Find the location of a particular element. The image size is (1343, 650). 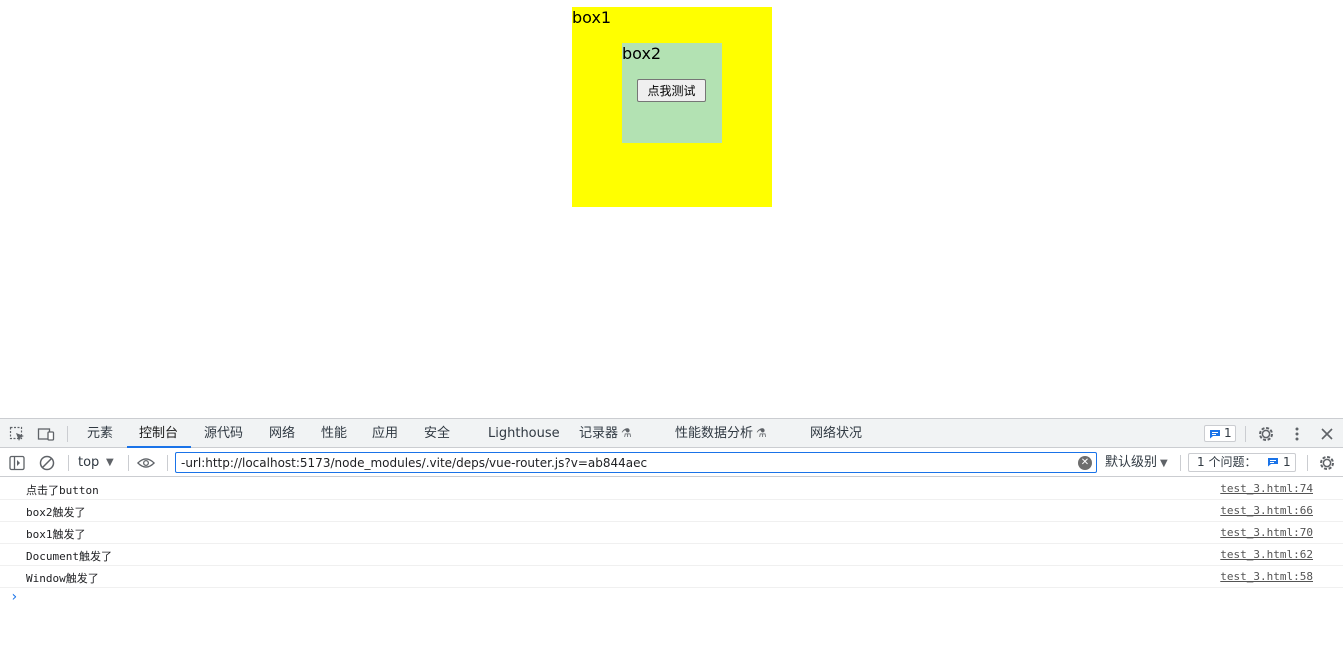

tab-elements: 元素 is located at coordinates (100, 433).